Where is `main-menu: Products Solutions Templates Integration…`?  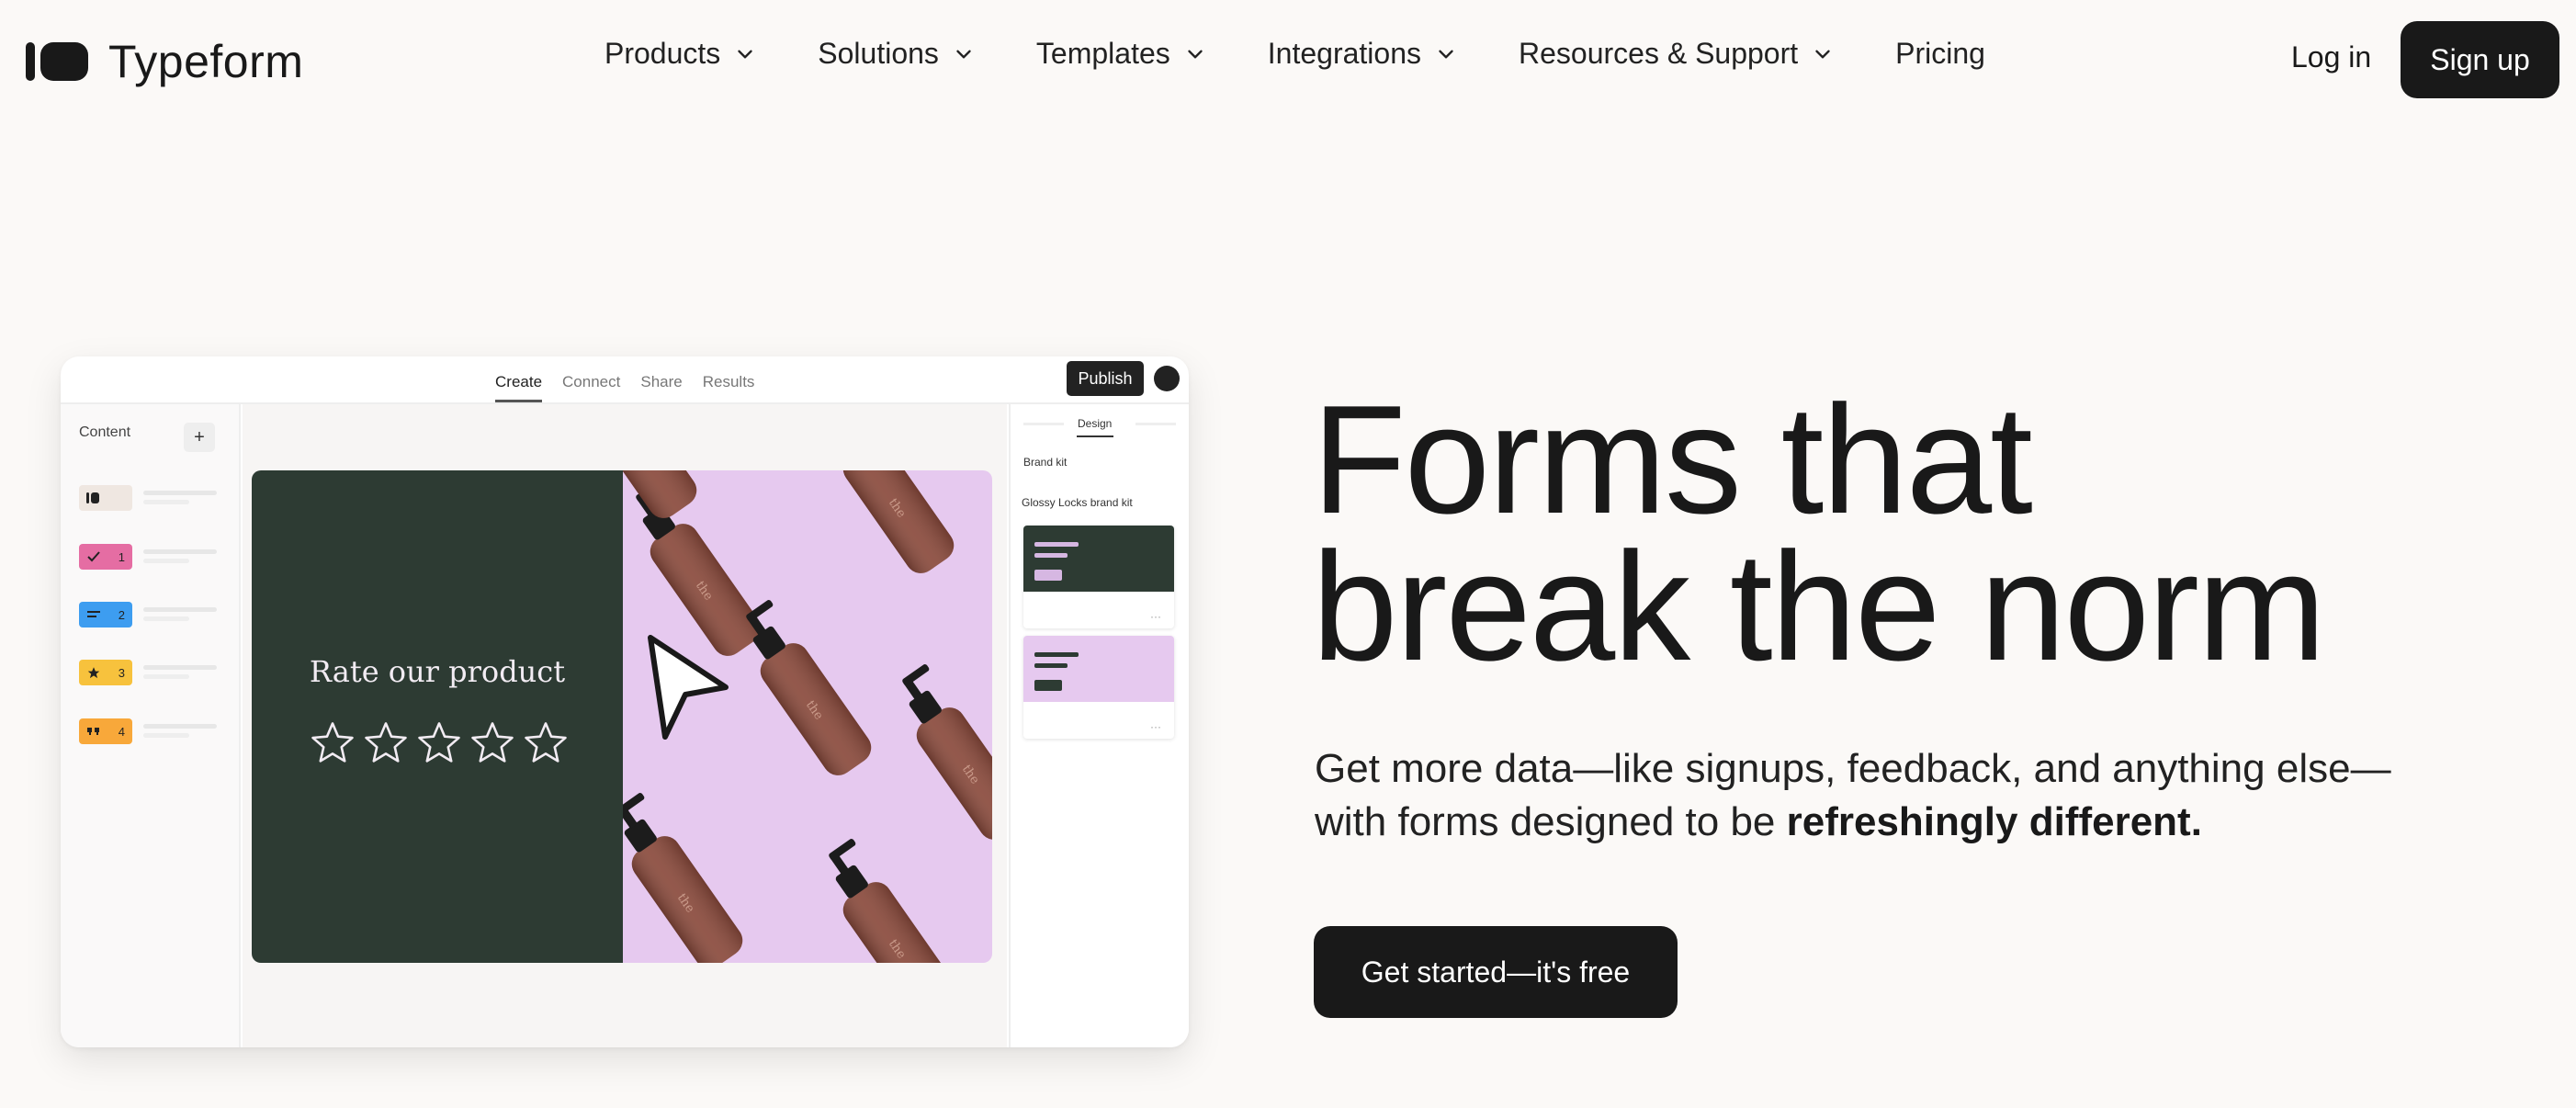
main-menu: Products Solutions Templates Integration… is located at coordinates (1294, 54).